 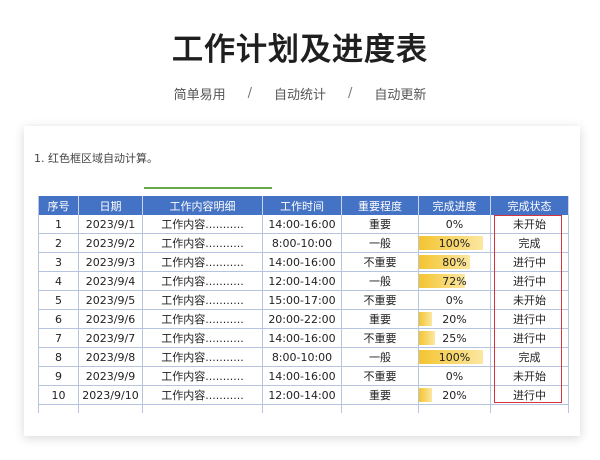 I want to click on cell-date: 2023/9/7, so click(x=110, y=338).